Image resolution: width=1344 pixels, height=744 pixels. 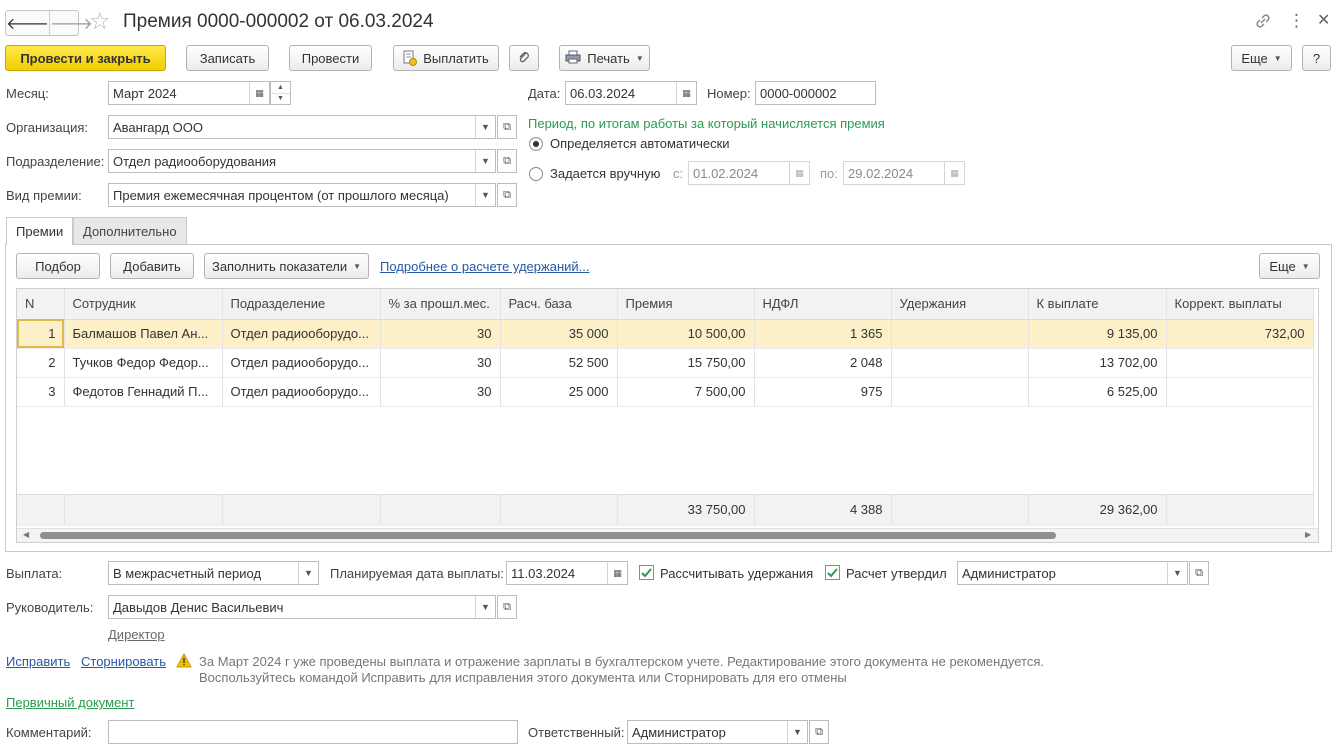 I want to click on pick-button: Подбор, so click(x=58, y=266).